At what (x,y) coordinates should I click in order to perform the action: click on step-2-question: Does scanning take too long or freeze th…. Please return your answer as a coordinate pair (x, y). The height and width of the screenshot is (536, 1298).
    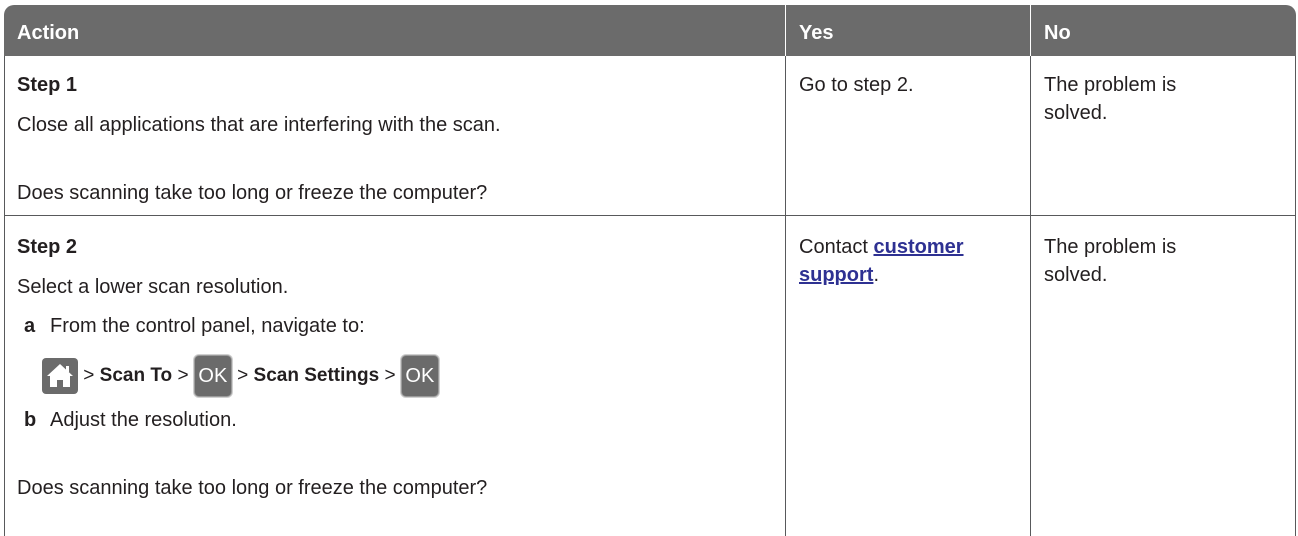
    Looking at the image, I should click on (252, 488).